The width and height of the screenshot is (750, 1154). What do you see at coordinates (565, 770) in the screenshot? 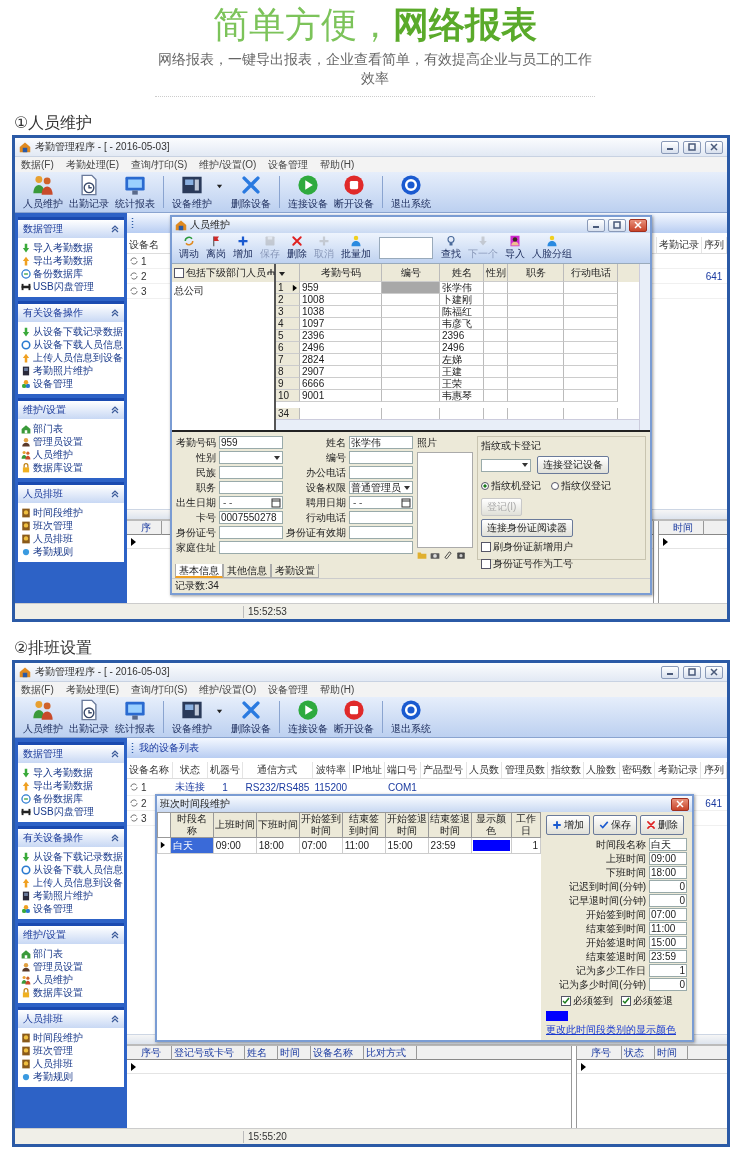
I see `column-header: 指纹数` at bounding box center [565, 770].